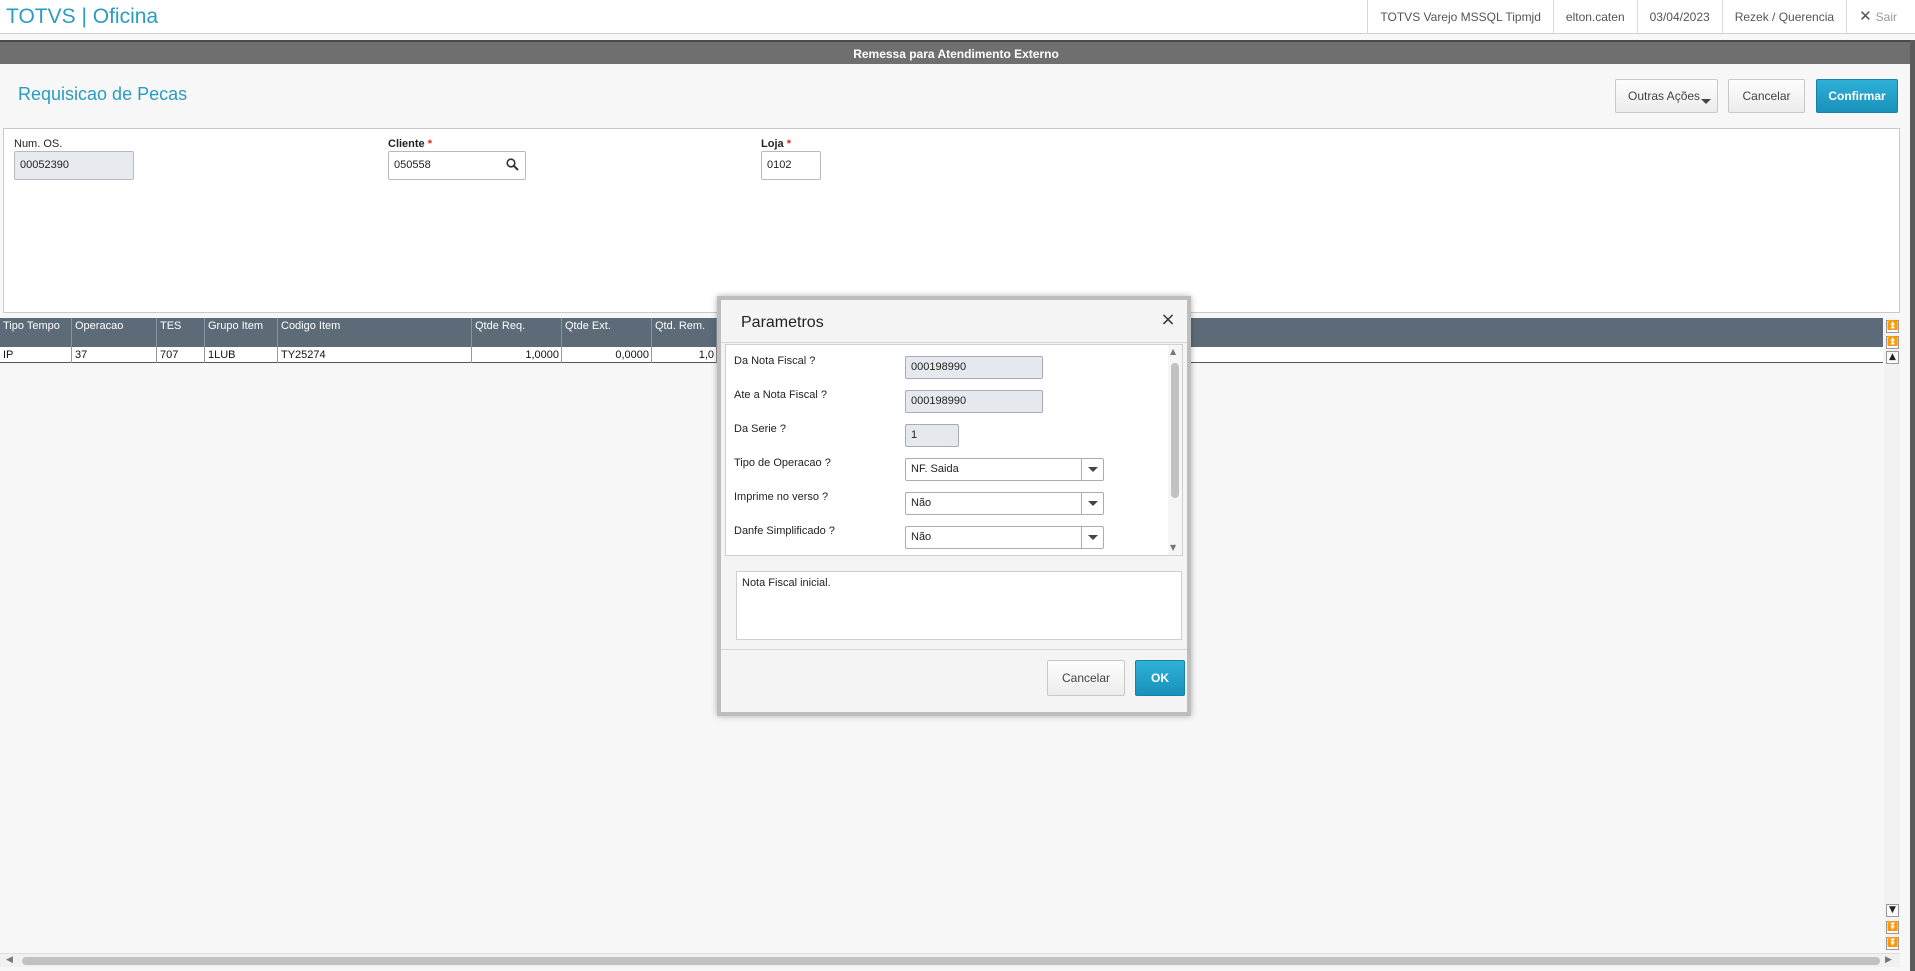 The image size is (1915, 971). I want to click on window-caption: Remessa para Atendimento Externo, so click(956, 52).